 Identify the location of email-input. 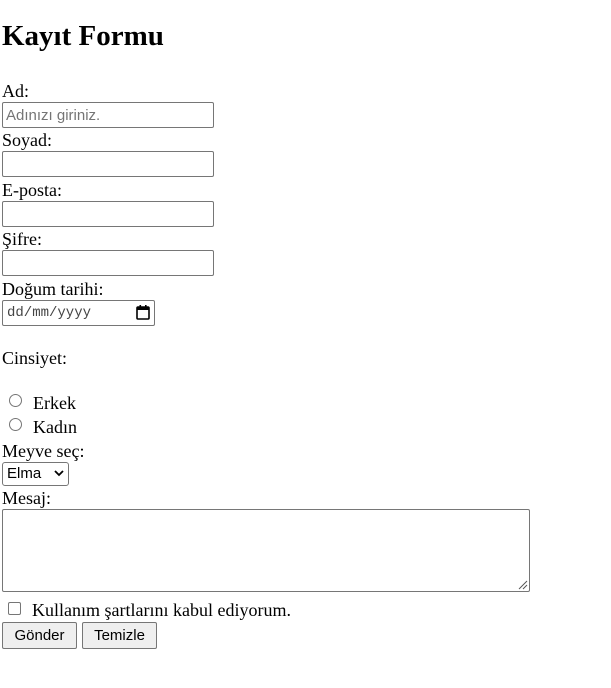
(108, 214).